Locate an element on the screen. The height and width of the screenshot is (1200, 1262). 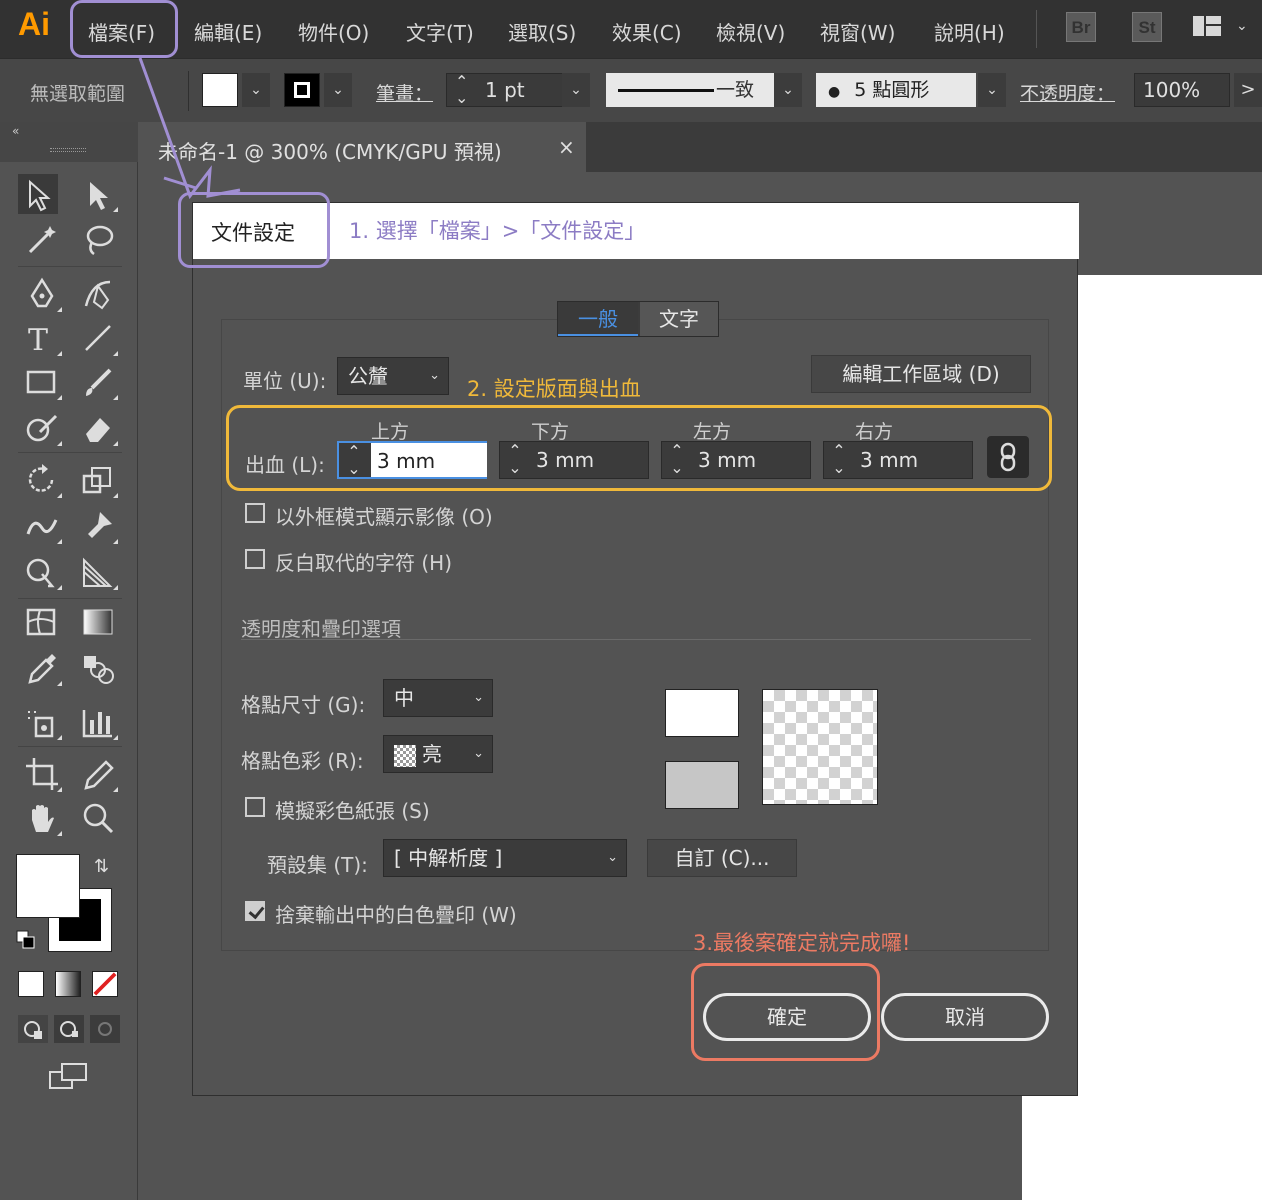
gradient-mode-icon is located at coordinates (68, 984).